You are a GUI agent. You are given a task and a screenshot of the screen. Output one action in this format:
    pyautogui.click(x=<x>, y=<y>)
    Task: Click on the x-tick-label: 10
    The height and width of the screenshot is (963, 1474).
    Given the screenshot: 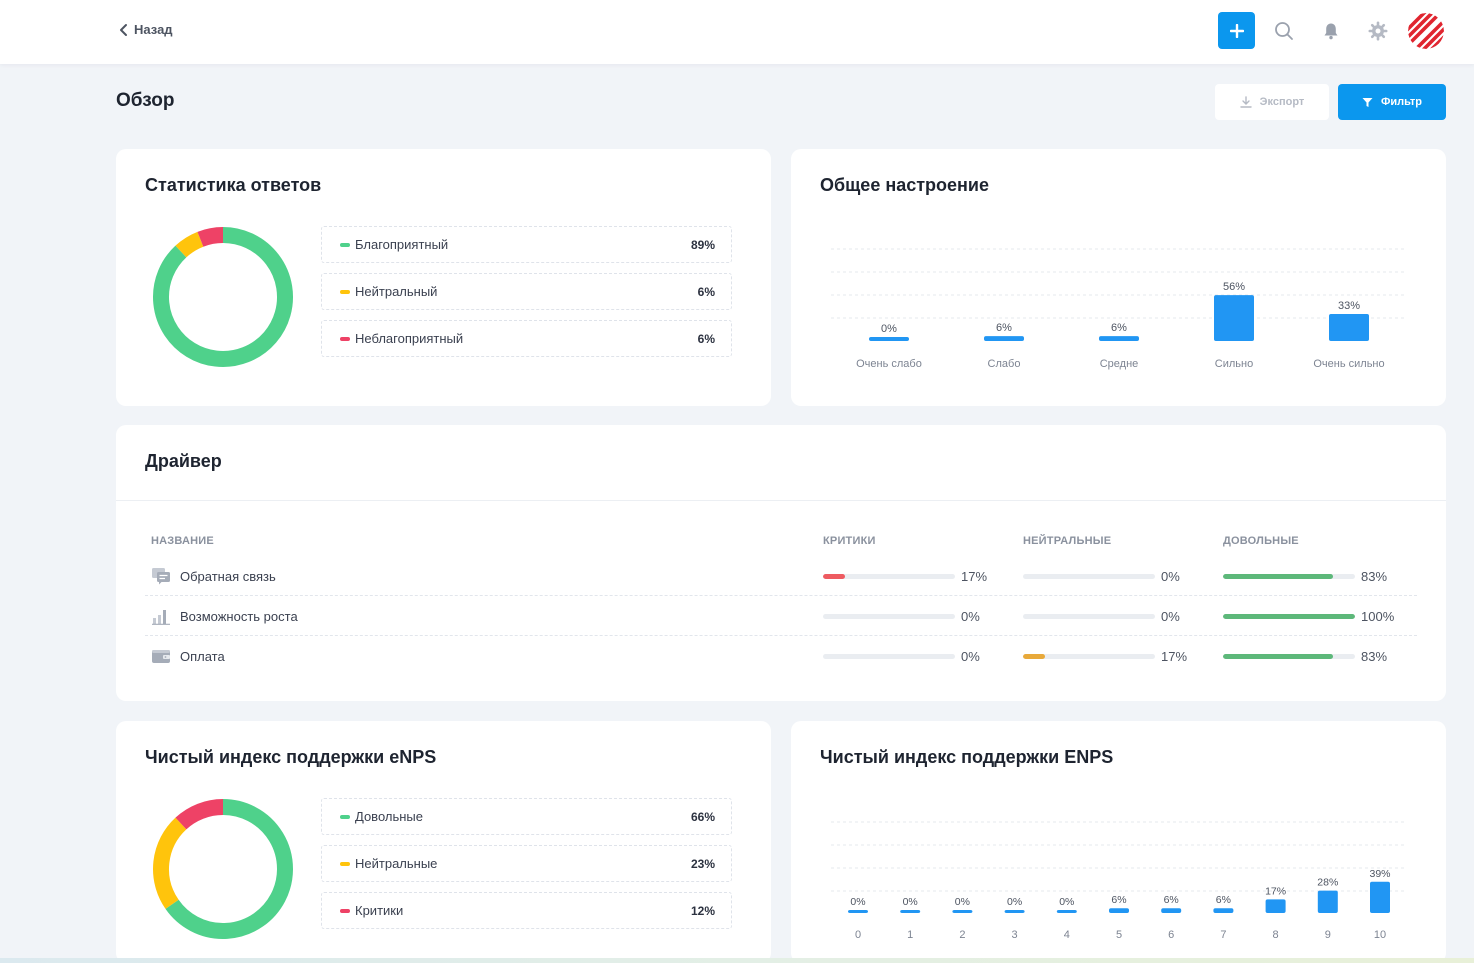 What is the action you would take?
    pyautogui.click(x=1380, y=935)
    